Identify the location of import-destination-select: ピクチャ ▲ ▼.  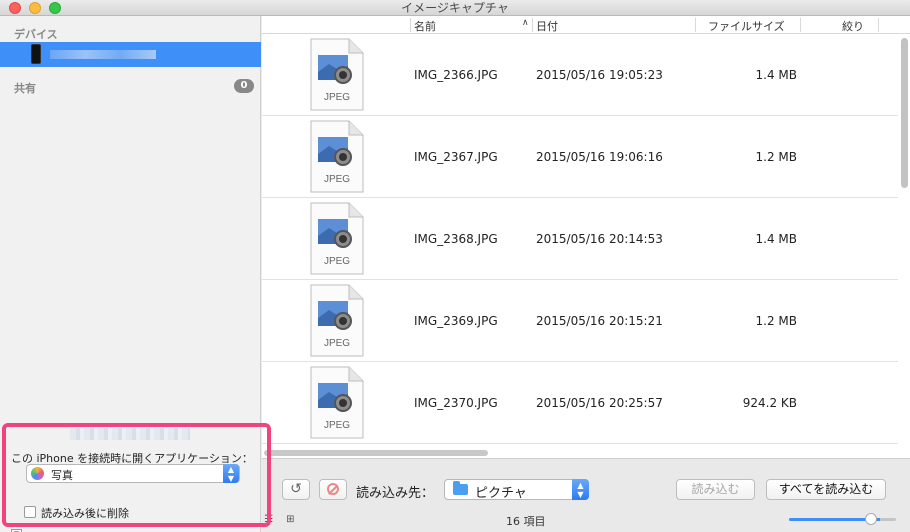
(516, 490).